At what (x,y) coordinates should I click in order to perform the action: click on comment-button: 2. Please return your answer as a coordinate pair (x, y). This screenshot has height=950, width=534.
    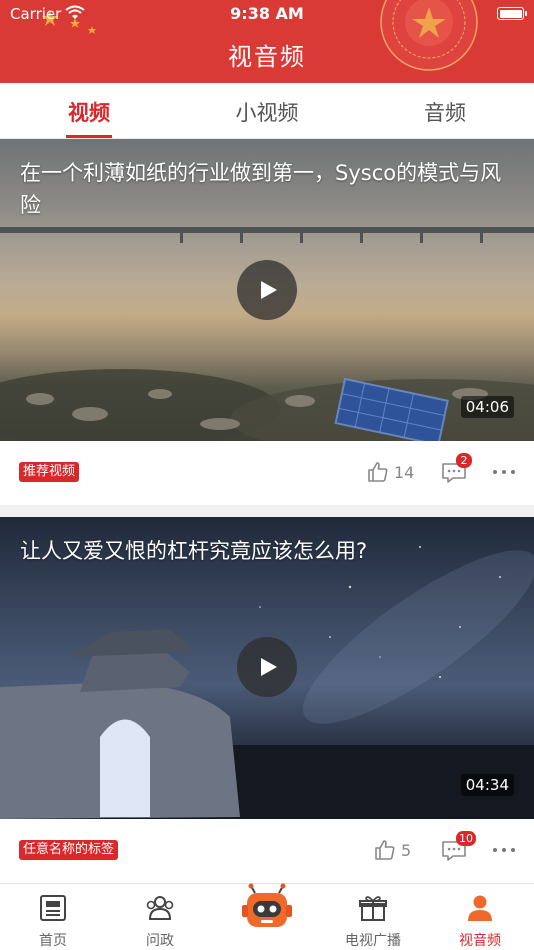
    Looking at the image, I should click on (456, 469).